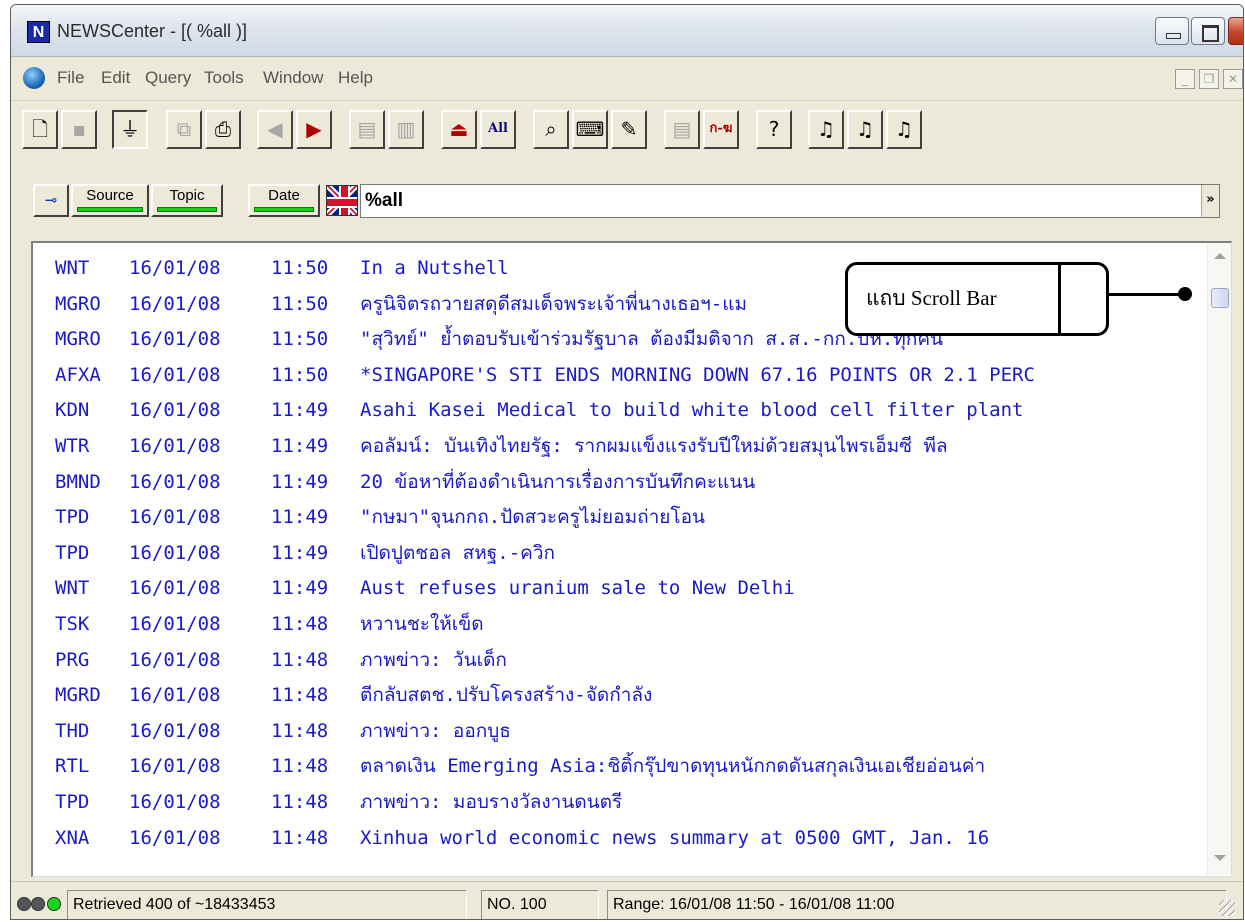  I want to click on news-headline: "กษมา"จุนกกถ.ปัดสวะครูไม่ยอมถ่ายโอน, so click(533, 517).